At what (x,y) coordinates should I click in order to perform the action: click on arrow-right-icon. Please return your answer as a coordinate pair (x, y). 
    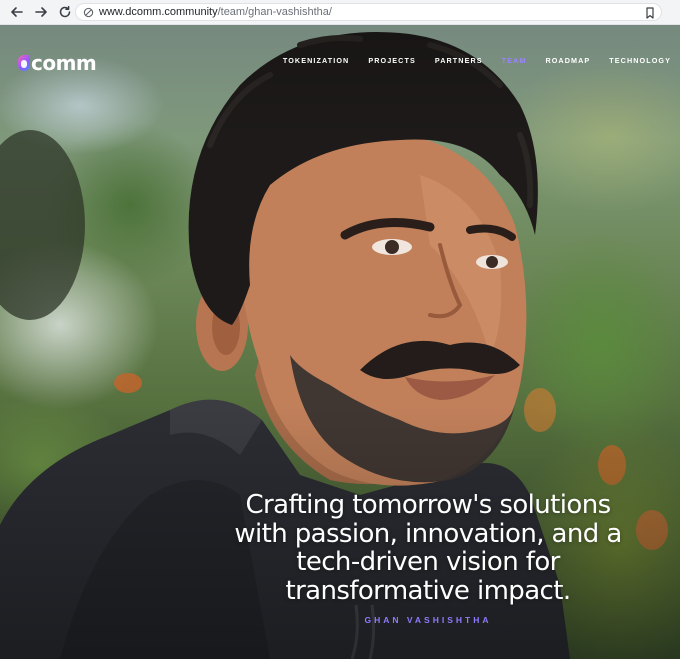
    Looking at the image, I should click on (41, 12).